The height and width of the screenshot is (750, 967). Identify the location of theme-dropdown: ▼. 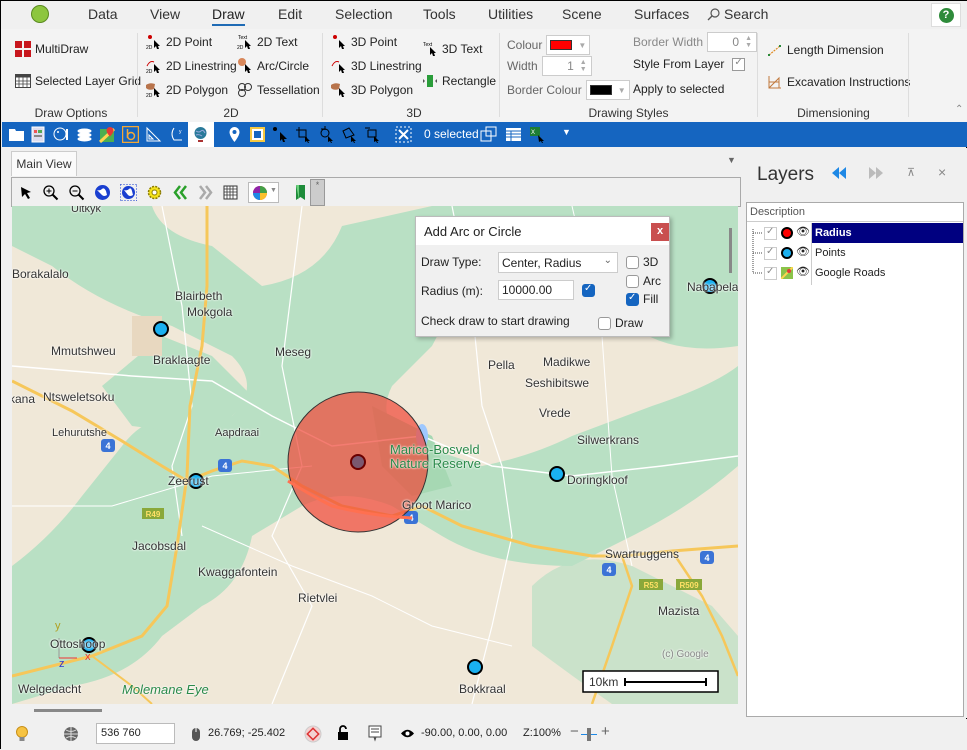
(263, 192).